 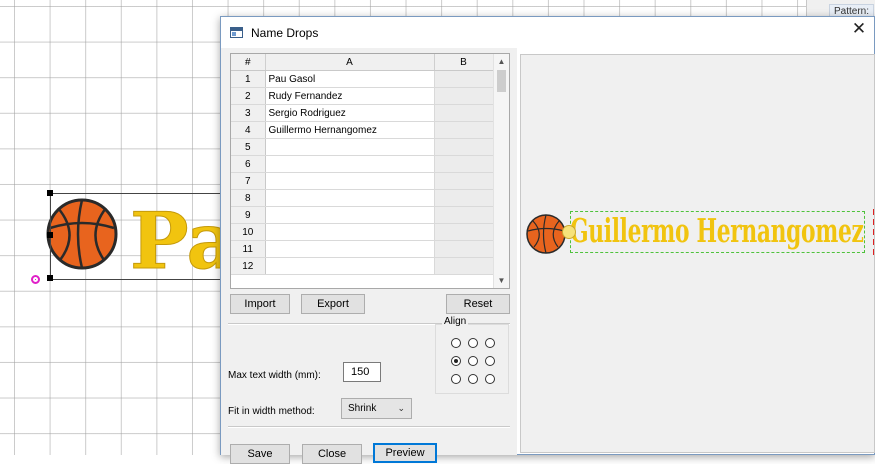 I want to click on table-row: 1 Pau Gasol, so click(x=362, y=79).